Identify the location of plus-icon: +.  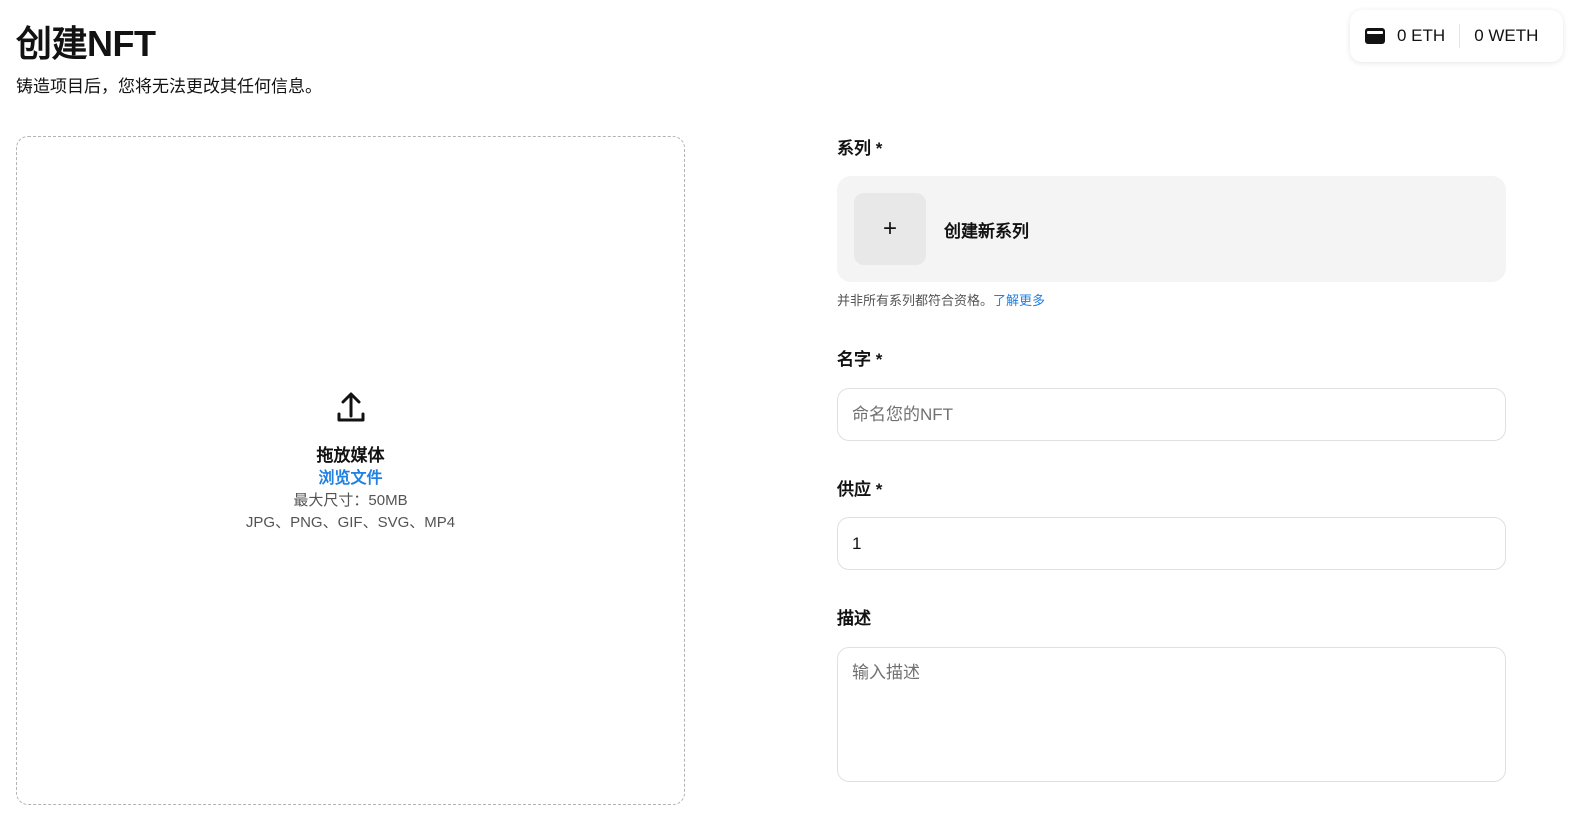
(890, 229).